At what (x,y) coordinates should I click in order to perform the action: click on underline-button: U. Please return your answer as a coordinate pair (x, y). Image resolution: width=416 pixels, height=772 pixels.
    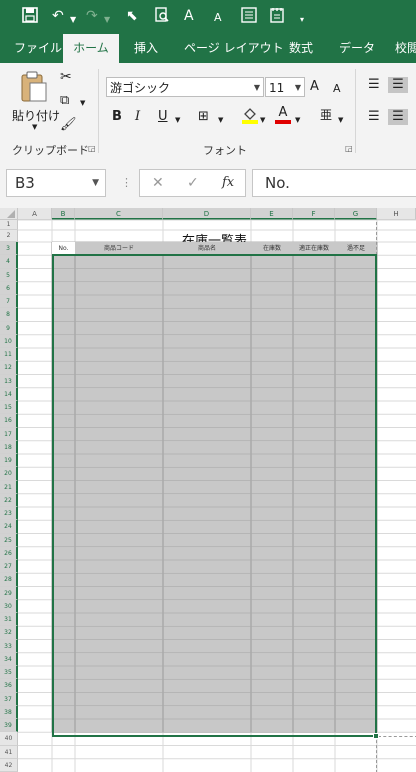
    Looking at the image, I should click on (163, 117).